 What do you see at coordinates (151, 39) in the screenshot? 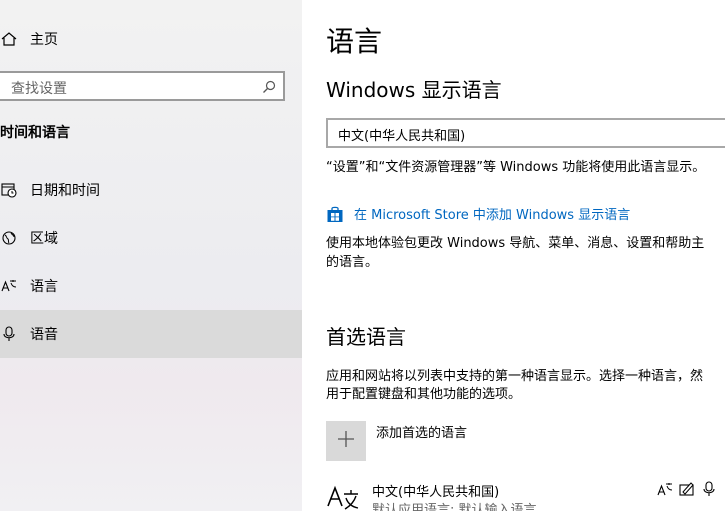
I see `sidebar-home: 主页` at bounding box center [151, 39].